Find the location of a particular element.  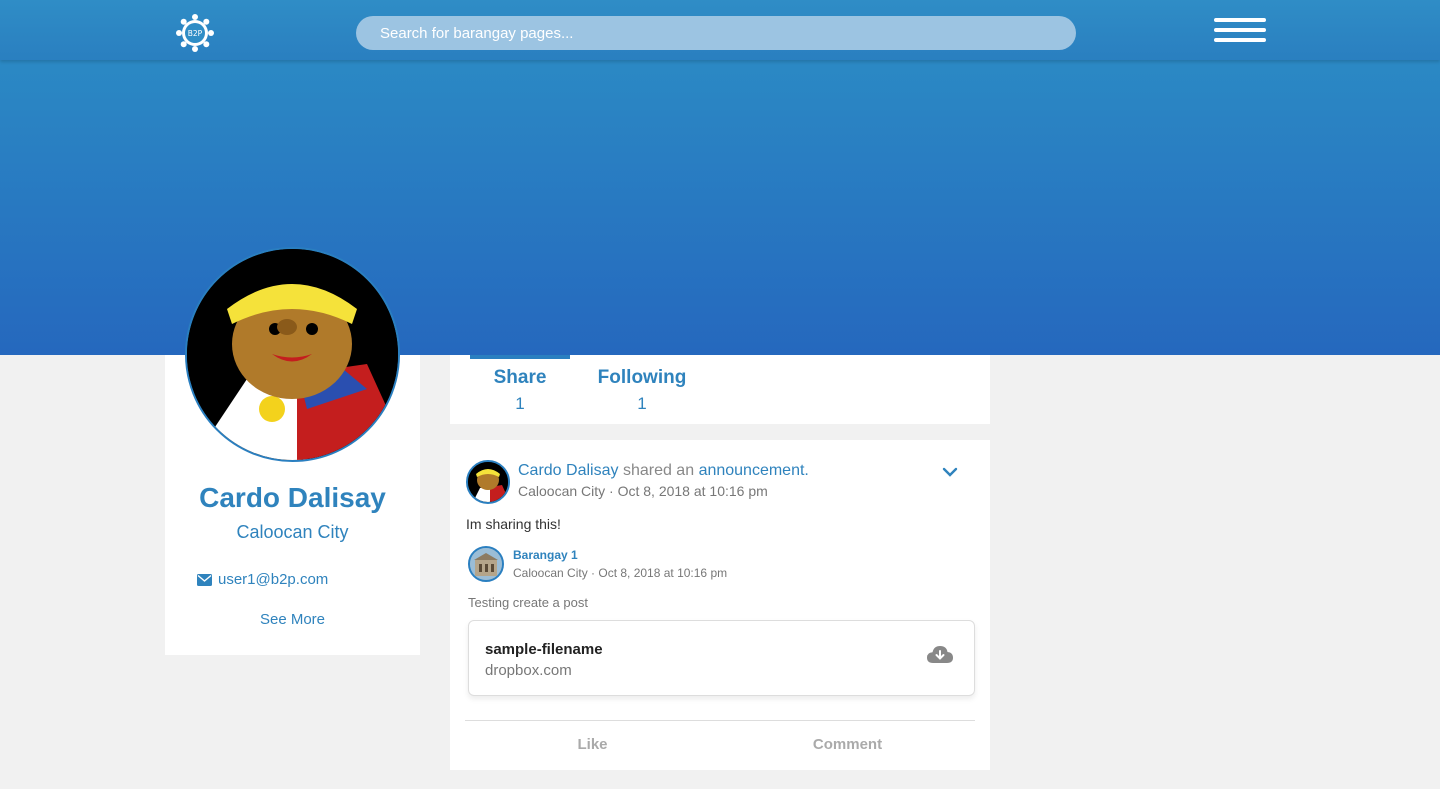

tab-share: Share 1 is located at coordinates (520, 384).